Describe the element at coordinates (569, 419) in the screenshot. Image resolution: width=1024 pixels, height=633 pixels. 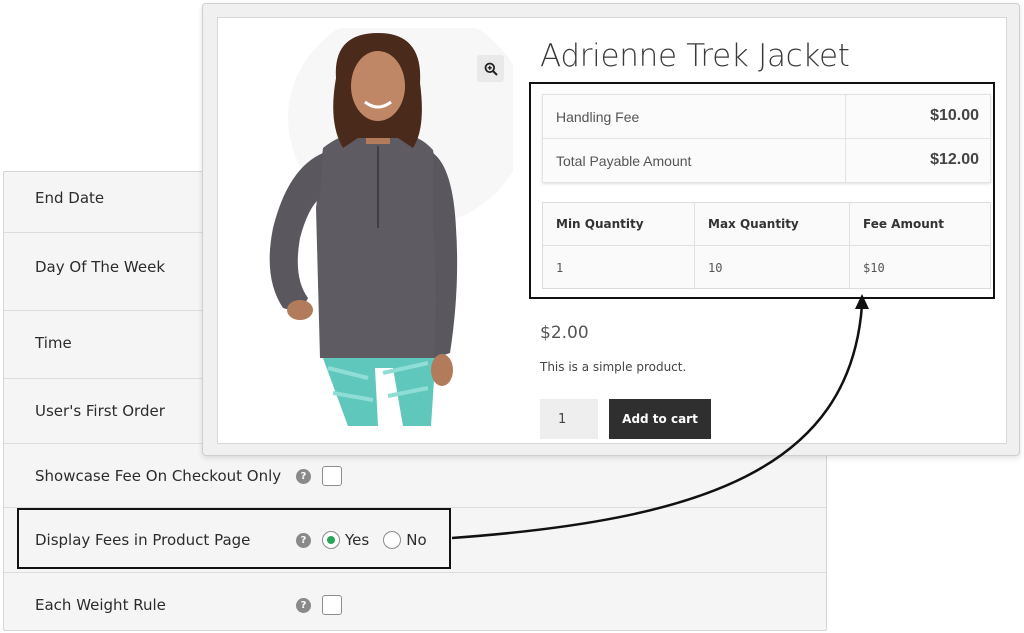
I see `quantity-input` at that location.